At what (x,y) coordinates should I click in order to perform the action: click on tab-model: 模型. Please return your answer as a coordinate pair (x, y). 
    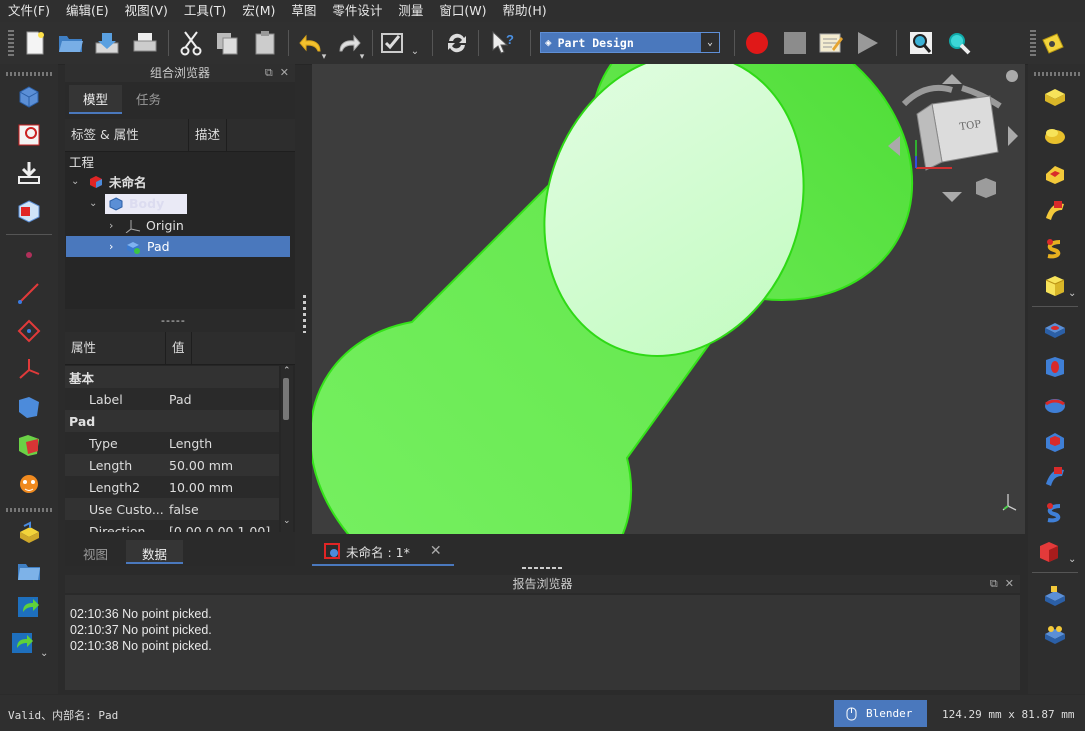
    Looking at the image, I should click on (96, 99).